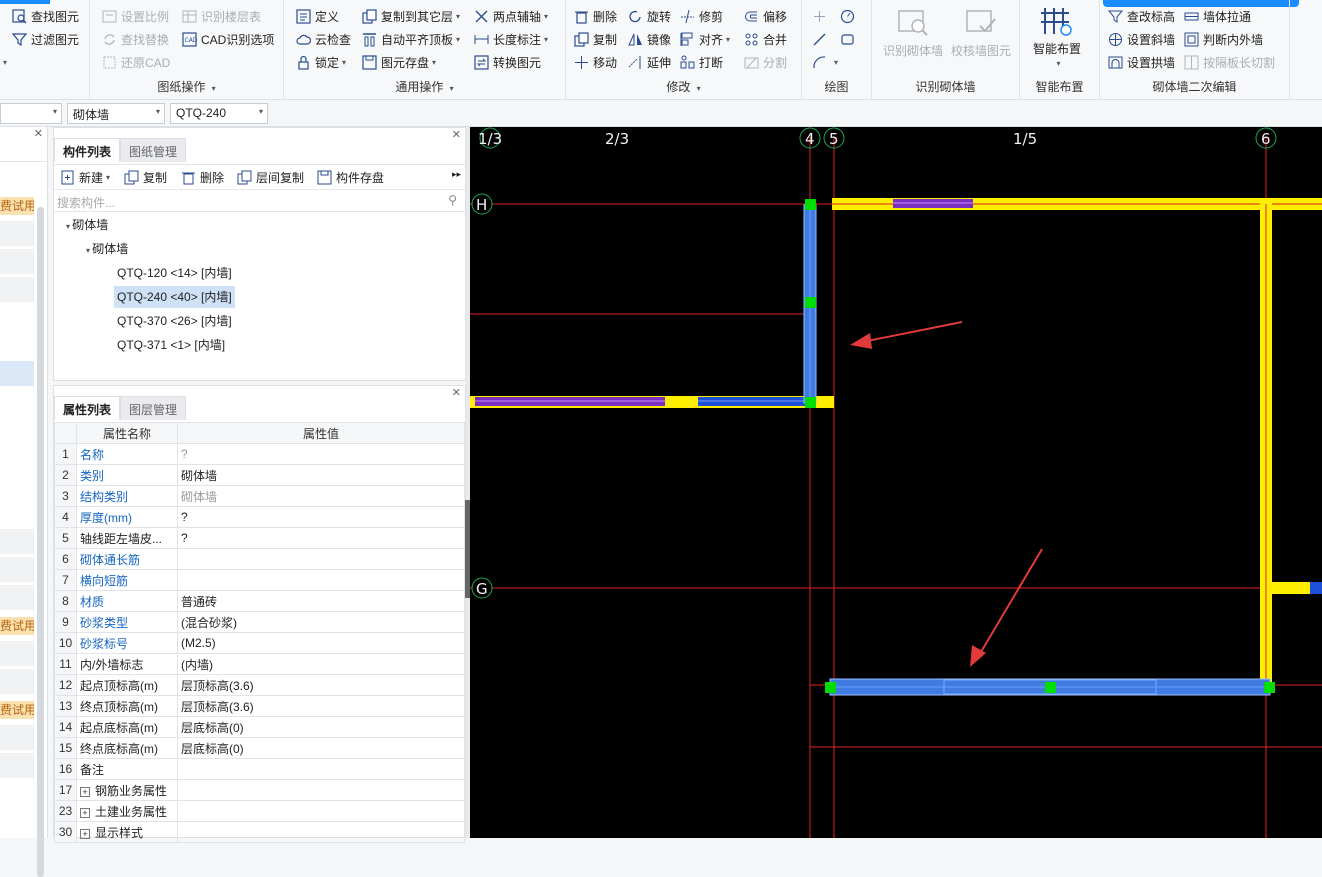 The width and height of the screenshot is (1322, 877). I want to click on move-button: 移动, so click(595, 62).